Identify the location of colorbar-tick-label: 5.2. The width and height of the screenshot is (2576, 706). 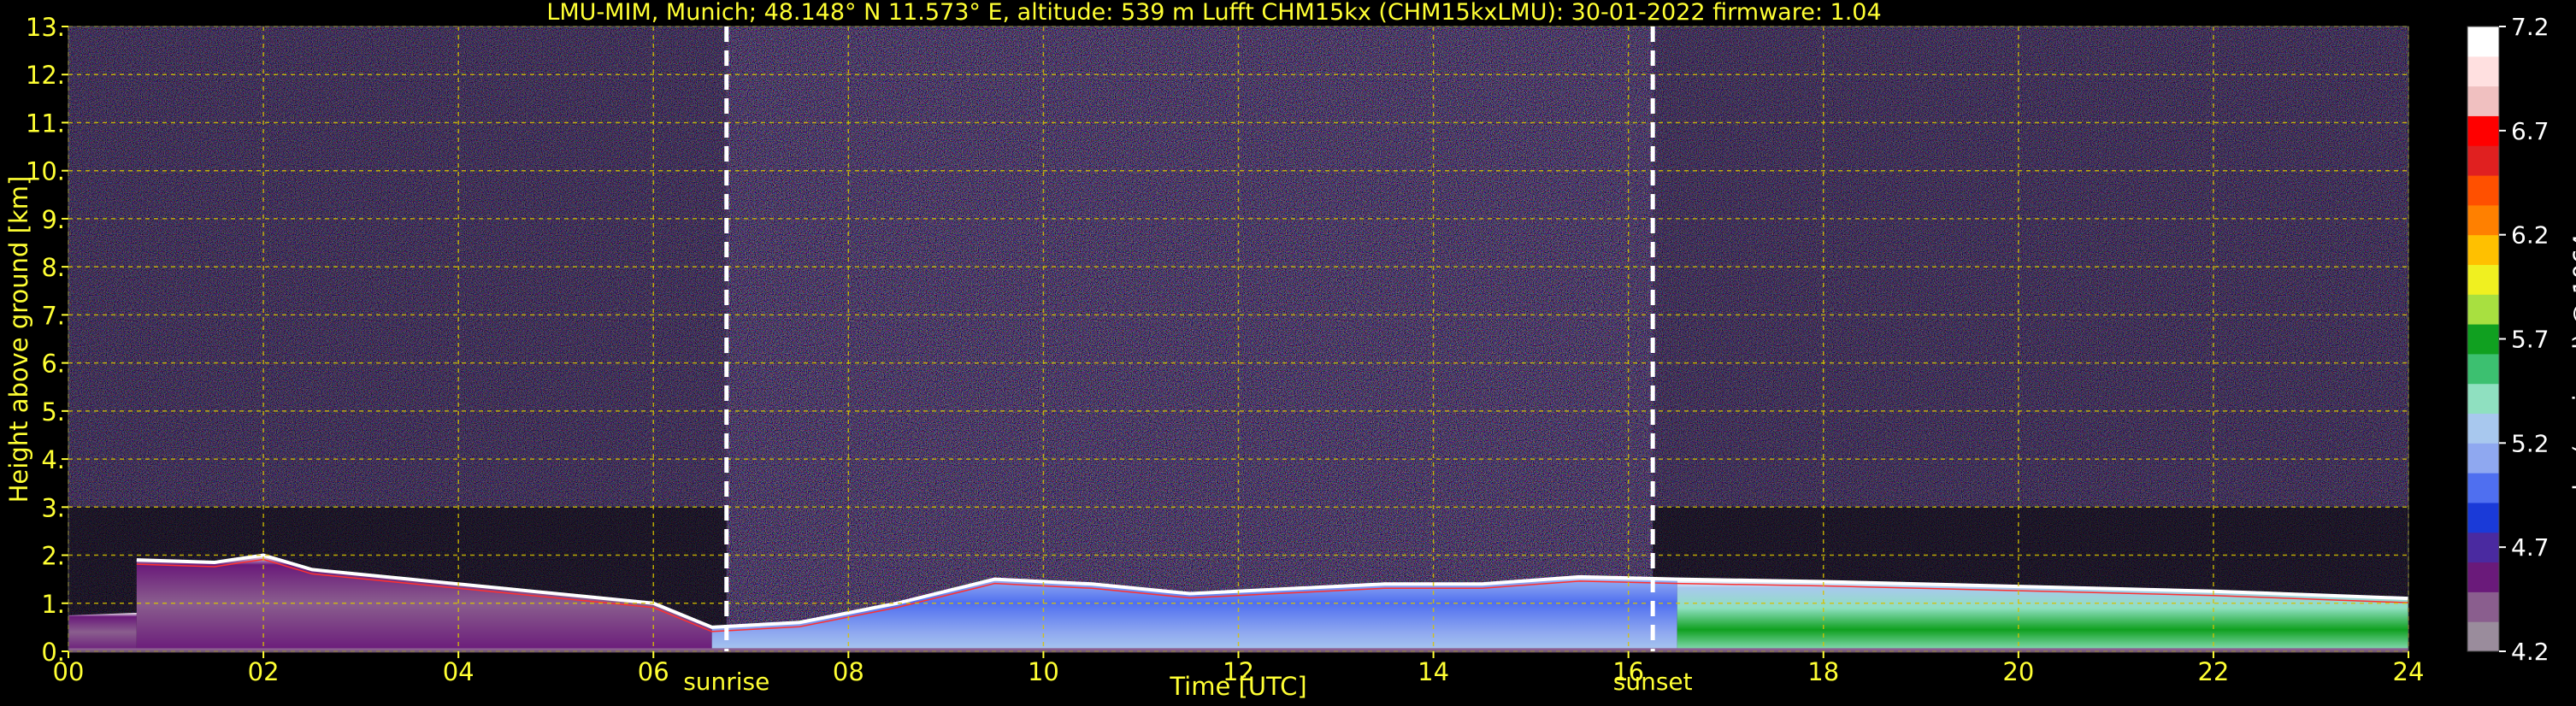
(2530, 443).